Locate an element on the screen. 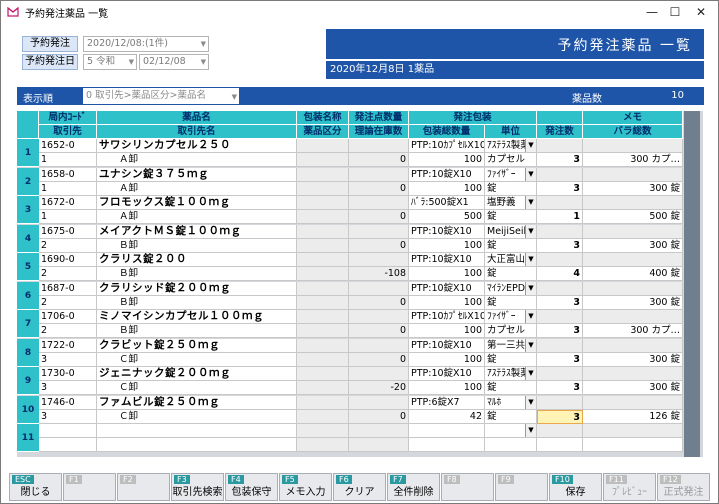  drug-code: 1687-0 is located at coordinates (68, 288).